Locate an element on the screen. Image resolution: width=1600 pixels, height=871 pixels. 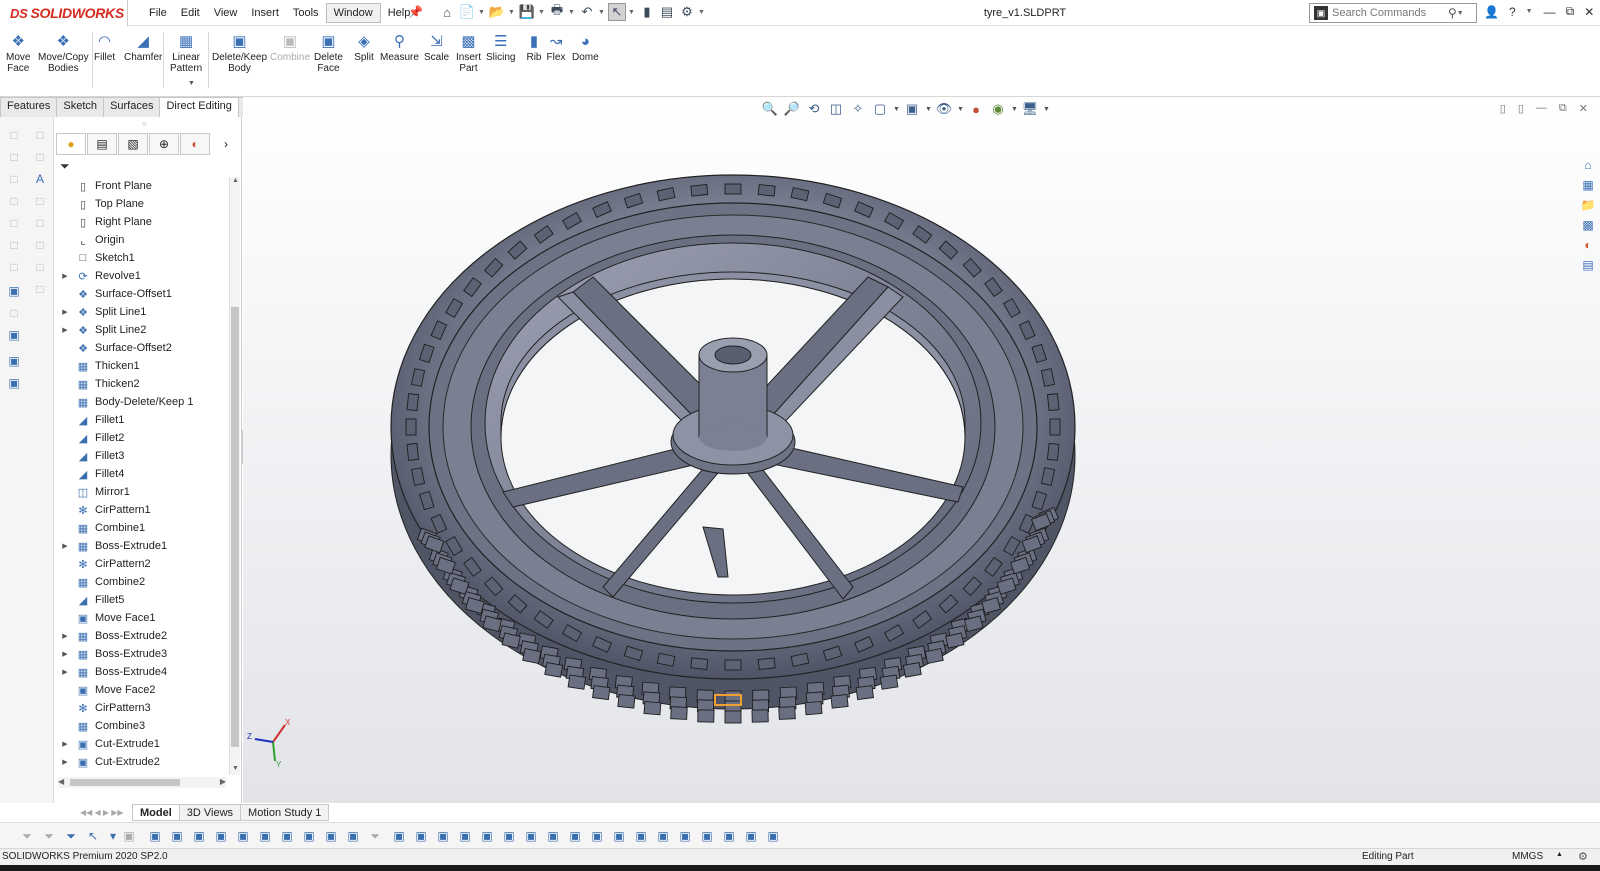
design-library-icon: ▦ is located at coordinates (1588, 185).